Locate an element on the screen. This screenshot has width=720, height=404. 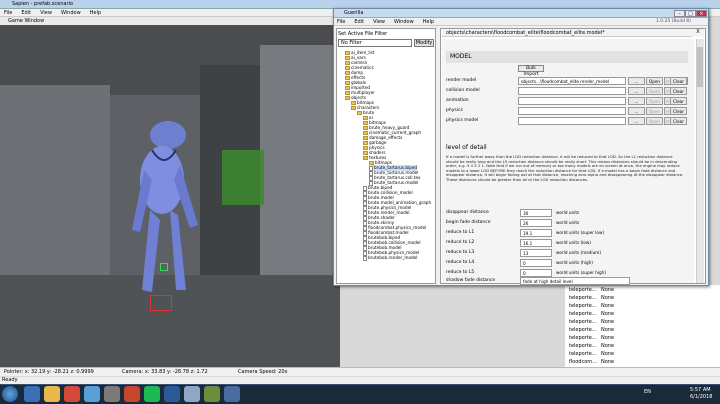
sapien-menu-help: Help is located at coordinates (95, 12).